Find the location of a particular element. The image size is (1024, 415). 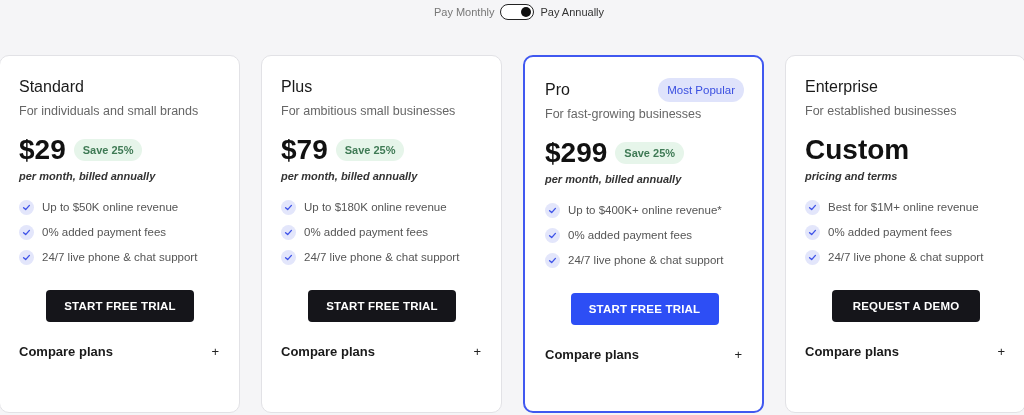

billing-toggle is located at coordinates (517, 12).